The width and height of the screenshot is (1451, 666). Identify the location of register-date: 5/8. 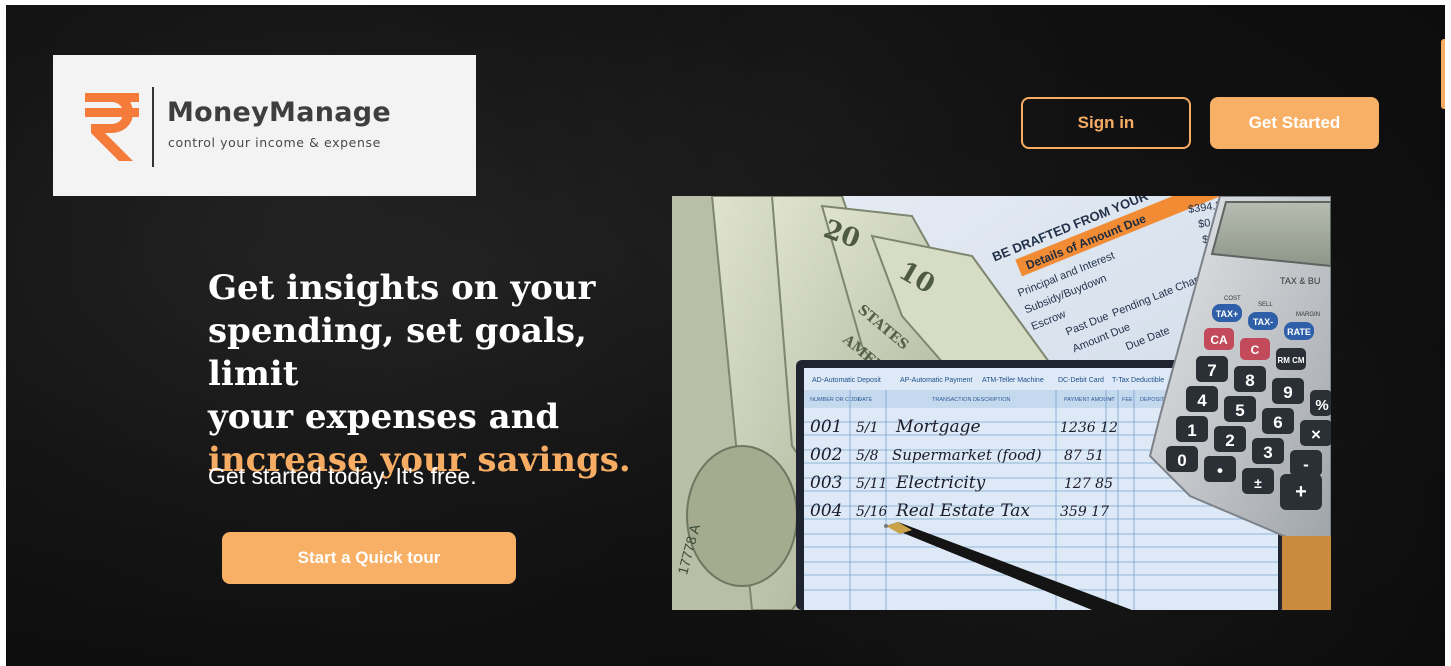
(867, 456).